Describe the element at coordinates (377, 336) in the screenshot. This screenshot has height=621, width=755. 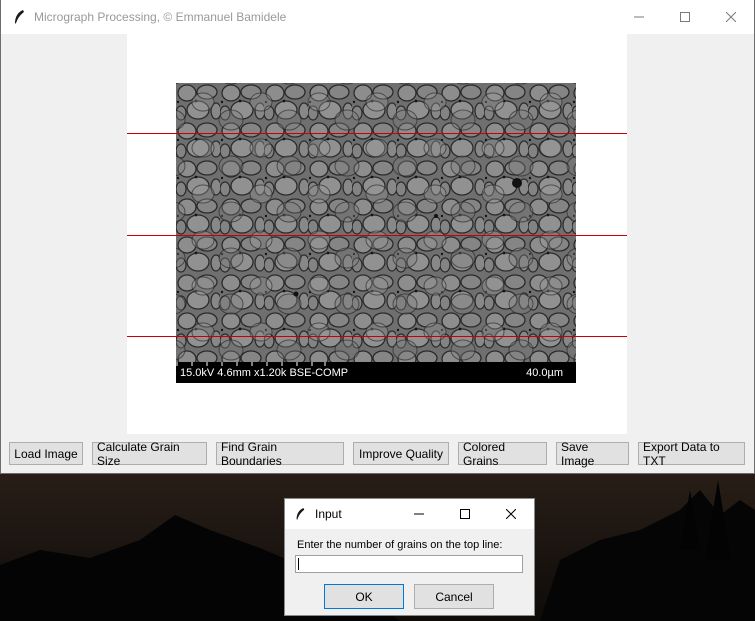
I see `bottom-measurement-line` at that location.